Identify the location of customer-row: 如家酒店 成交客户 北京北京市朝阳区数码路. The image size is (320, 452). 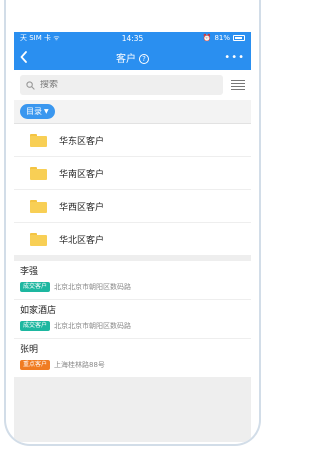
(132, 319).